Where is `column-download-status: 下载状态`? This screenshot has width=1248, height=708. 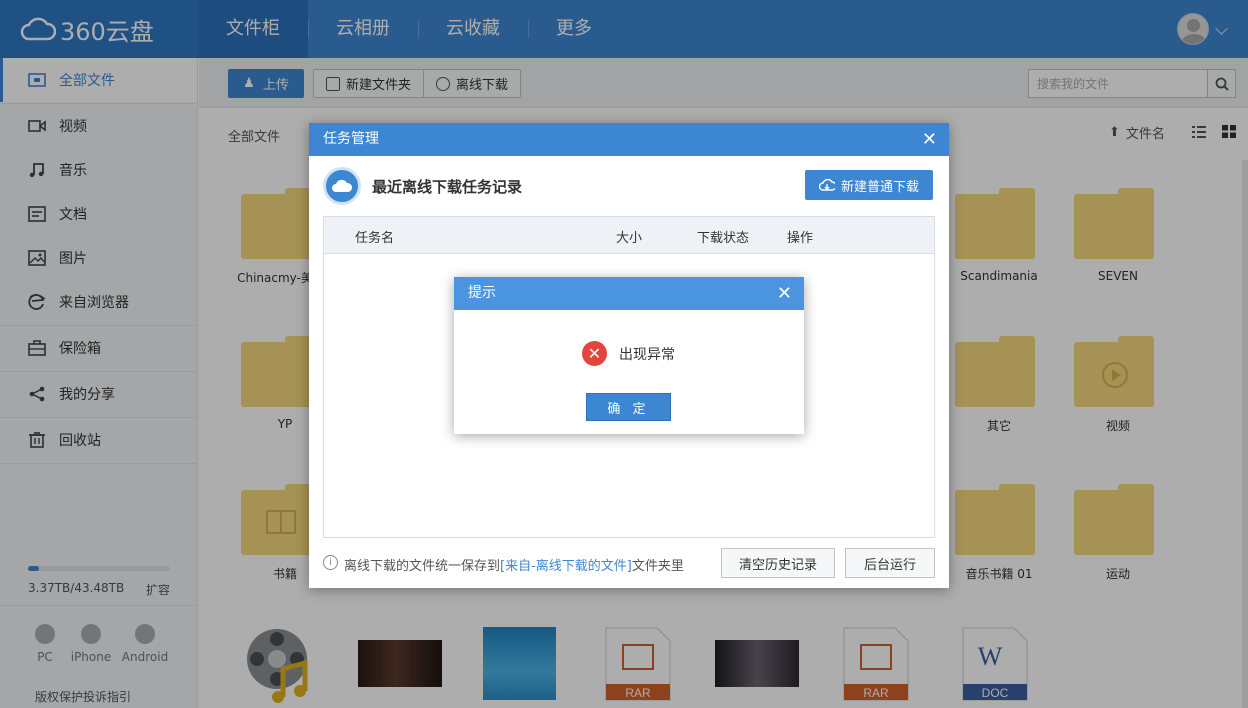 column-download-status: 下载状态 is located at coordinates (723, 238).